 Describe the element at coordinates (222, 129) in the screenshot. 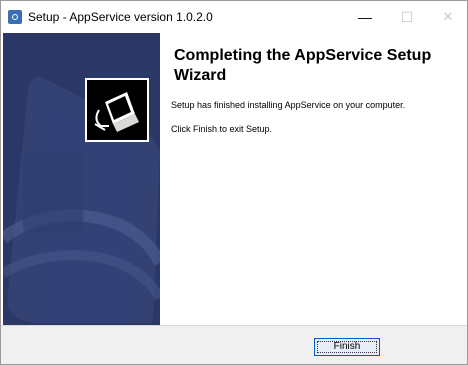

I see `instruction-text: Click Finish to exit Setup.` at that location.